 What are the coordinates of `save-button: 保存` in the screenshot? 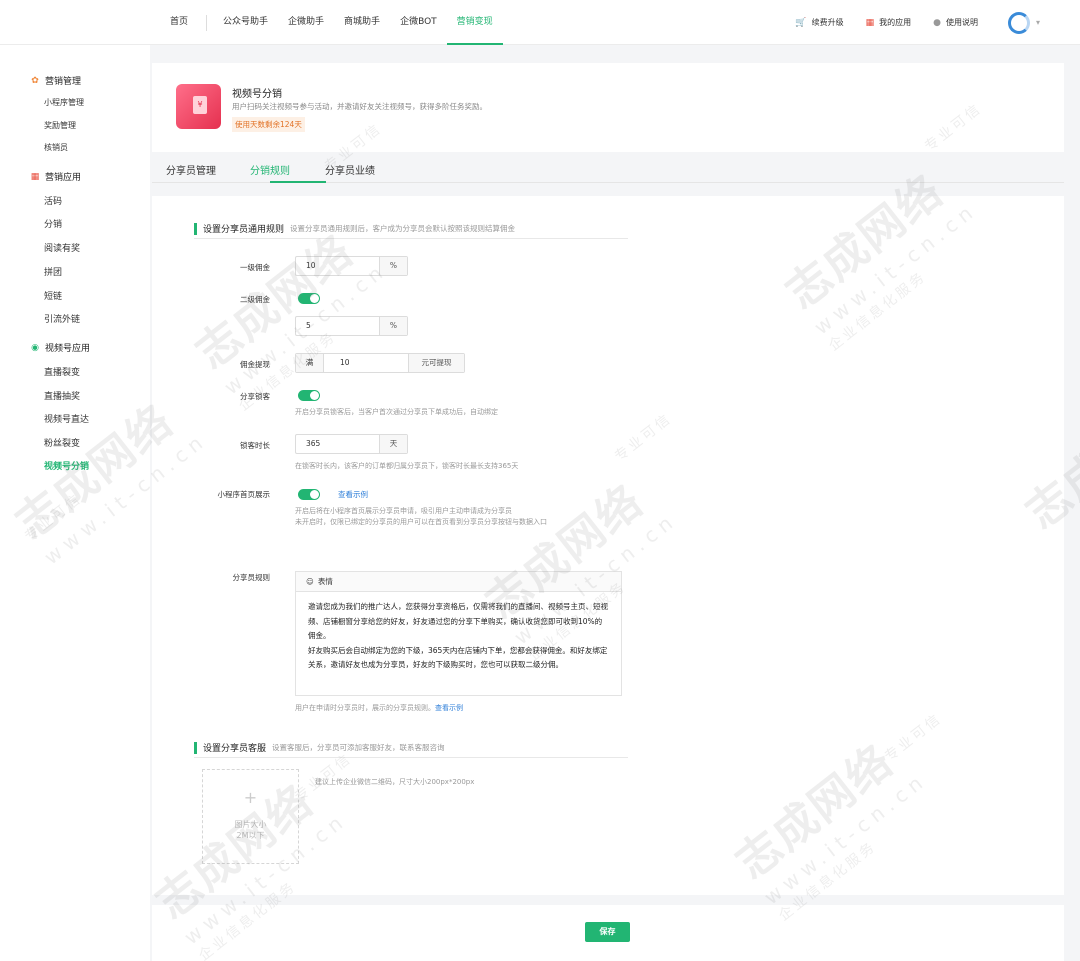 It's located at (607, 932).